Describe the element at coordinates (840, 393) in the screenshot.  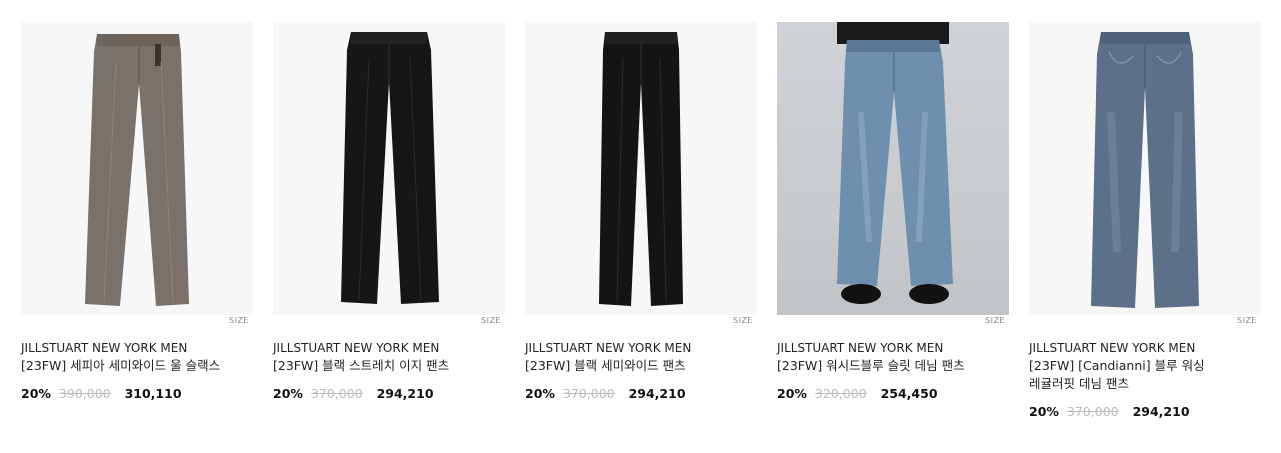
I see `original-price: 320,000` at that location.